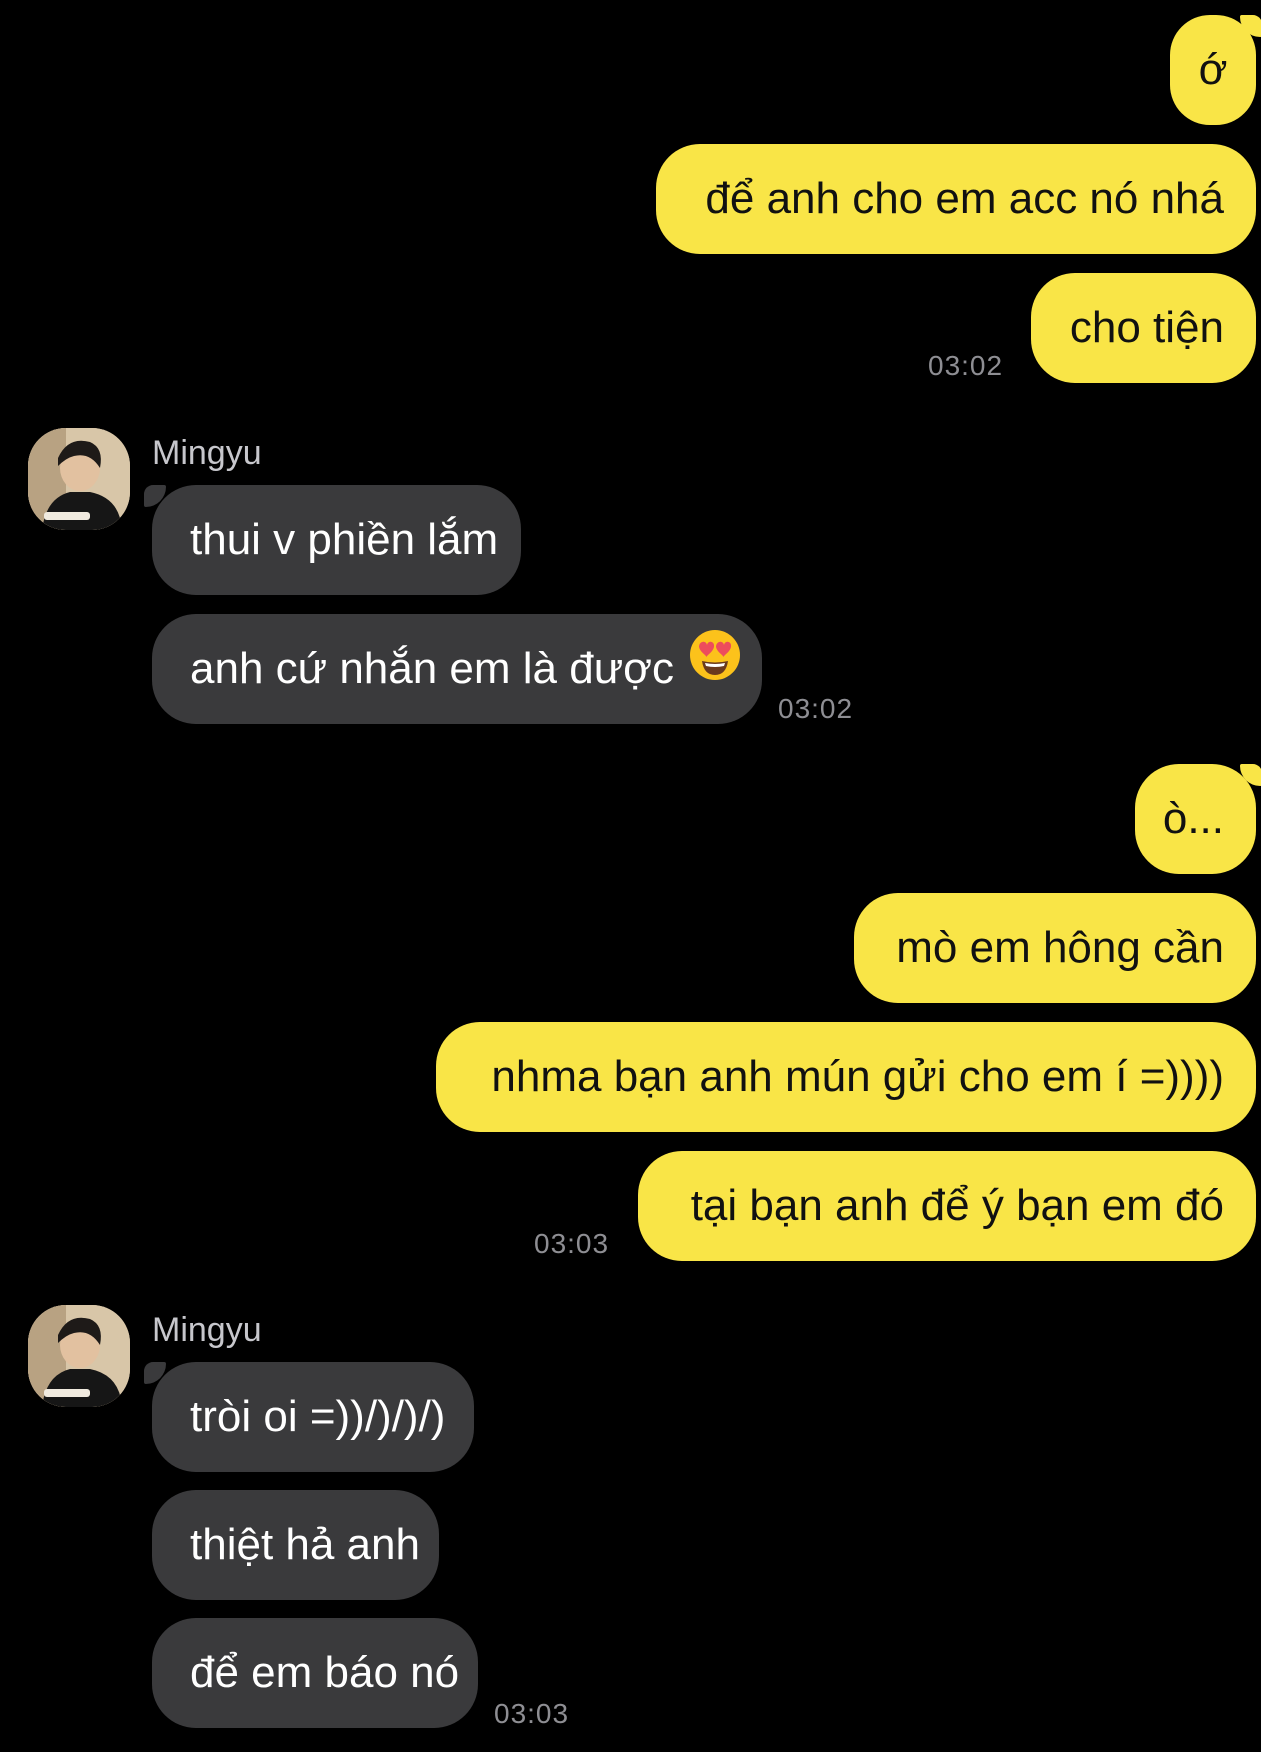 The image size is (1261, 1752). What do you see at coordinates (318, 1416) in the screenshot?
I see `message-text: tròi oi =))/)/)/)` at bounding box center [318, 1416].